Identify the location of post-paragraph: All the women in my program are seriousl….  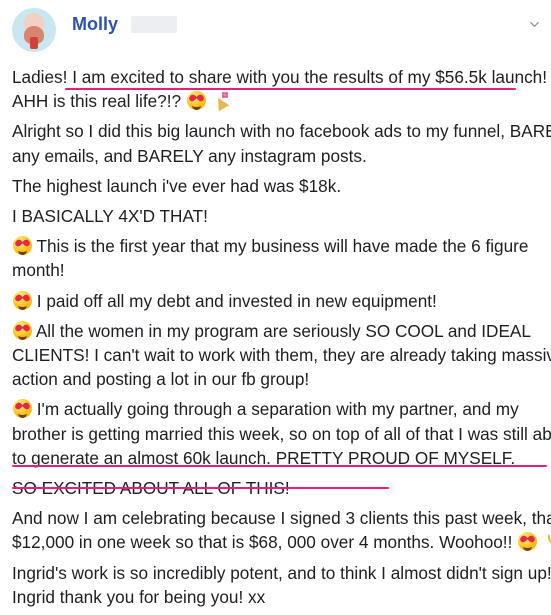
(281, 355).